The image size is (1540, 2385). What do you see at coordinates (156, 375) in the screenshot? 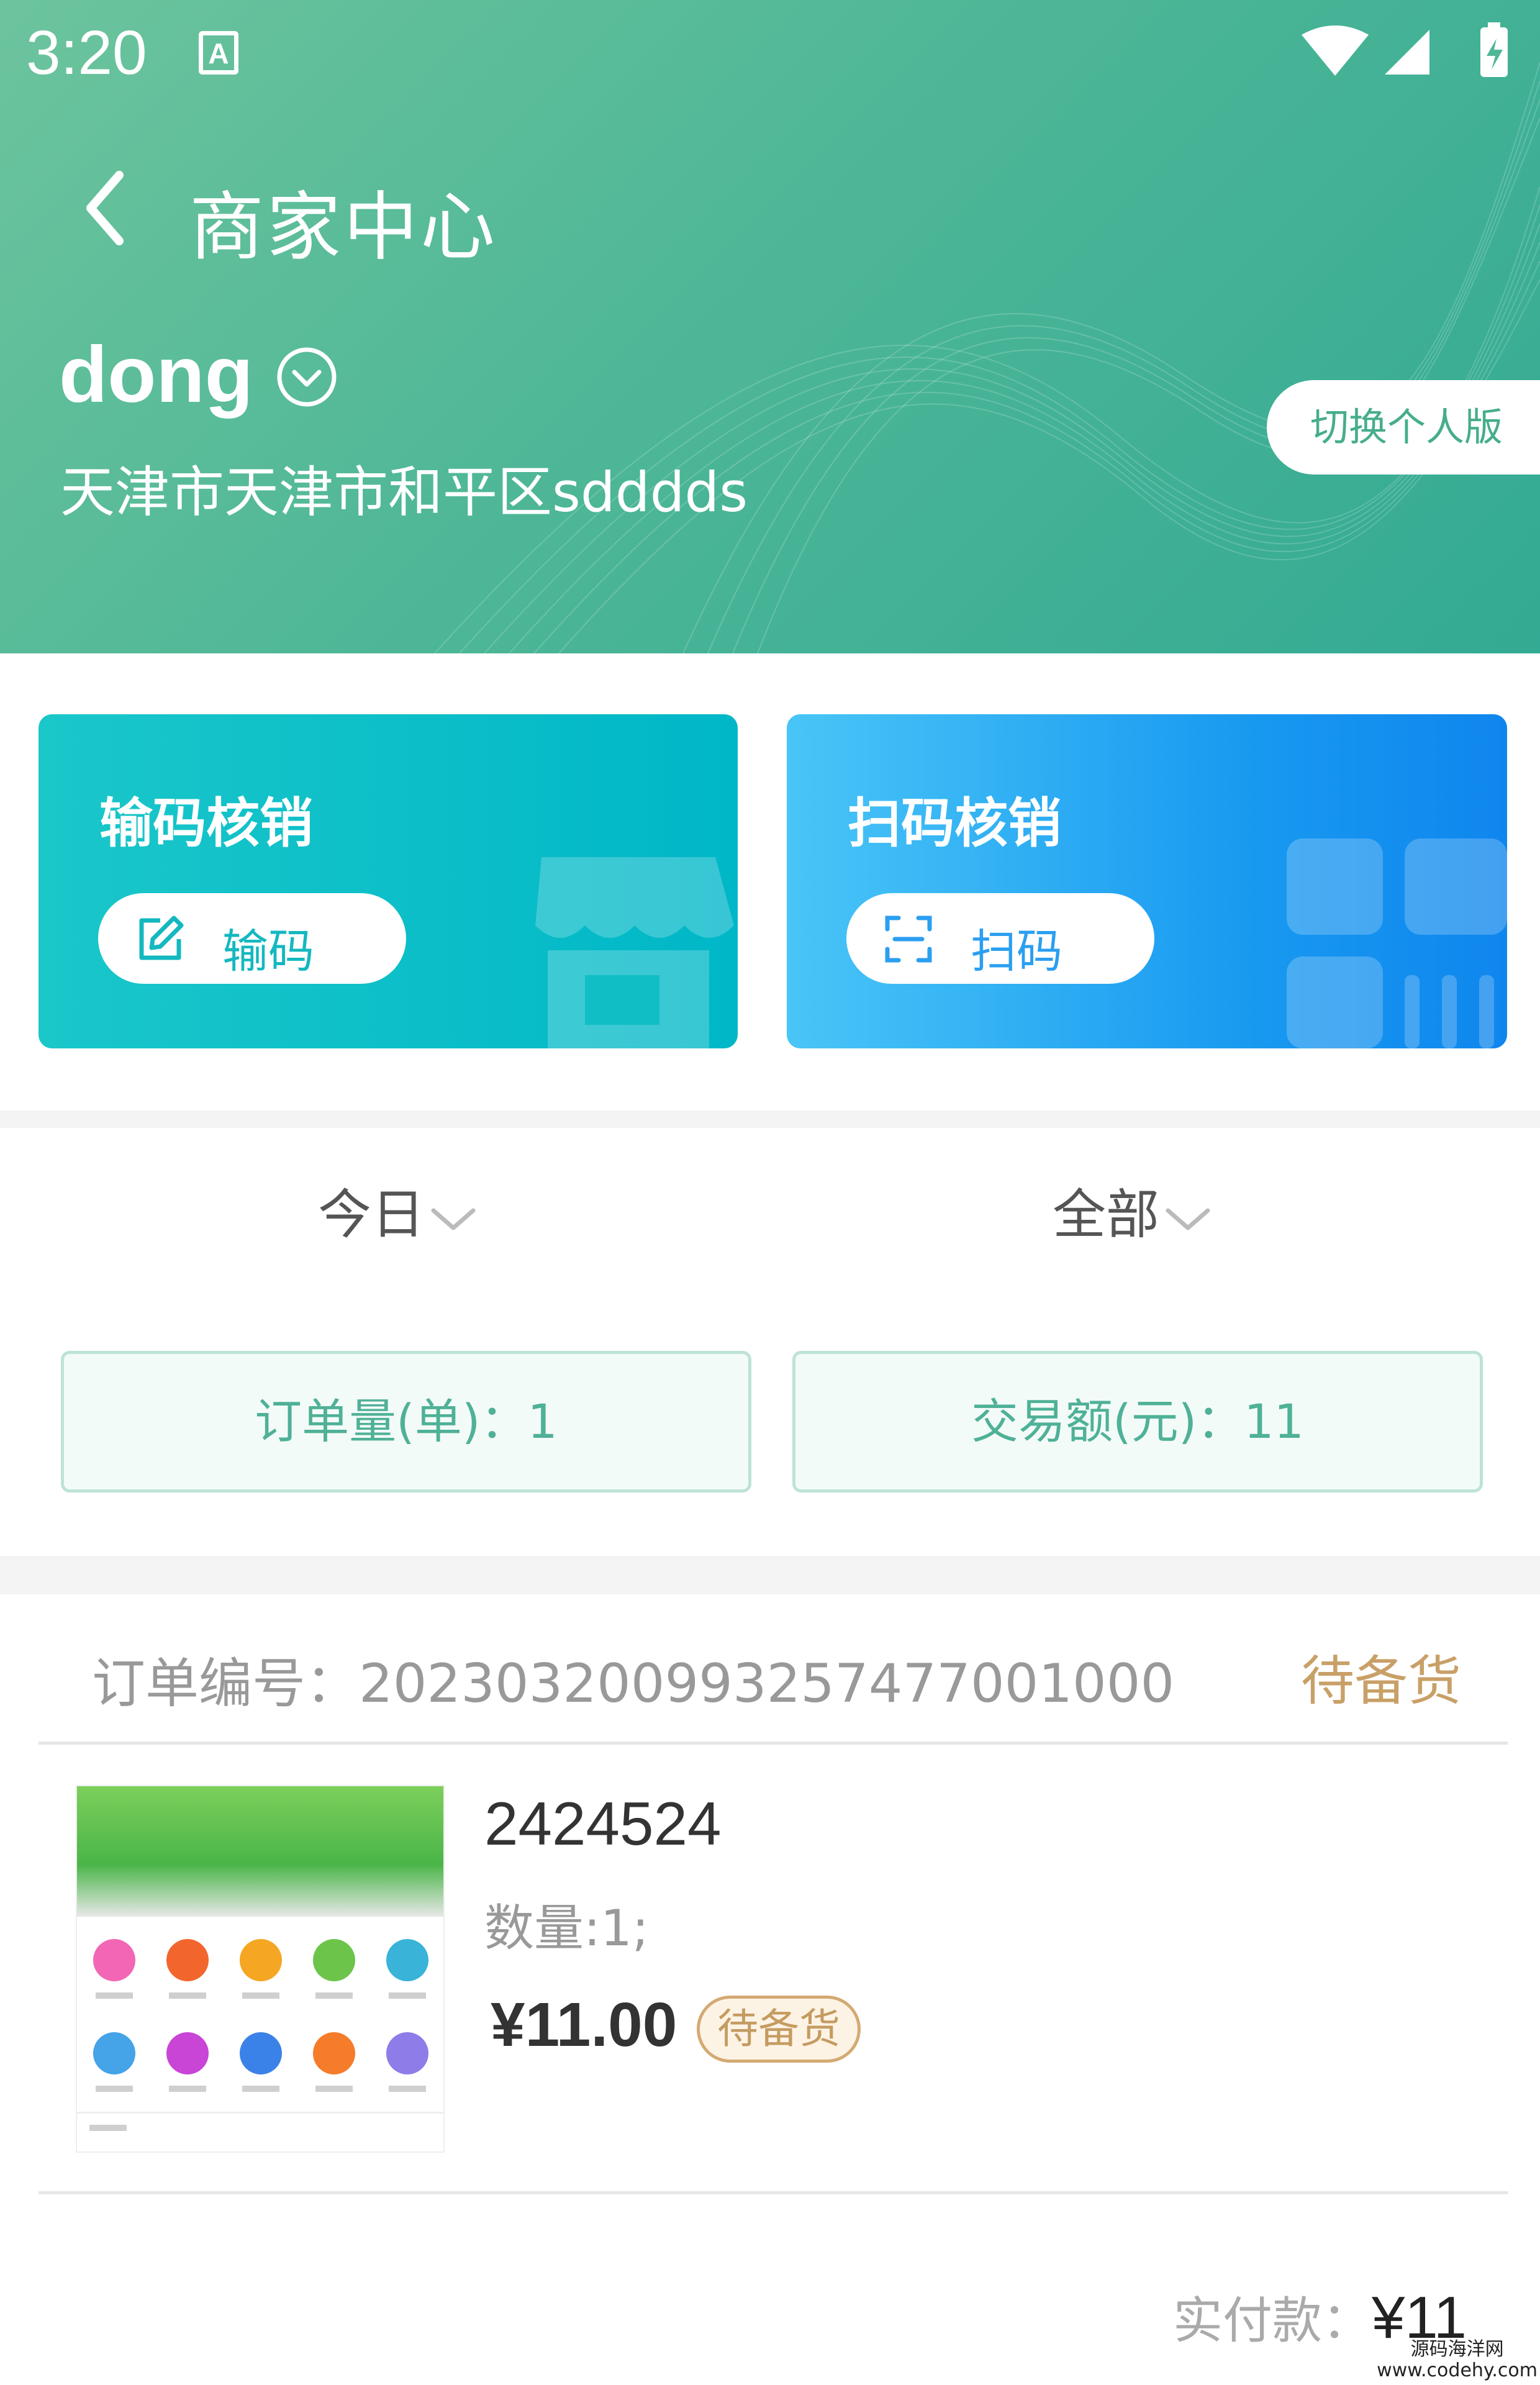
I see `merchant-name: dong` at bounding box center [156, 375].